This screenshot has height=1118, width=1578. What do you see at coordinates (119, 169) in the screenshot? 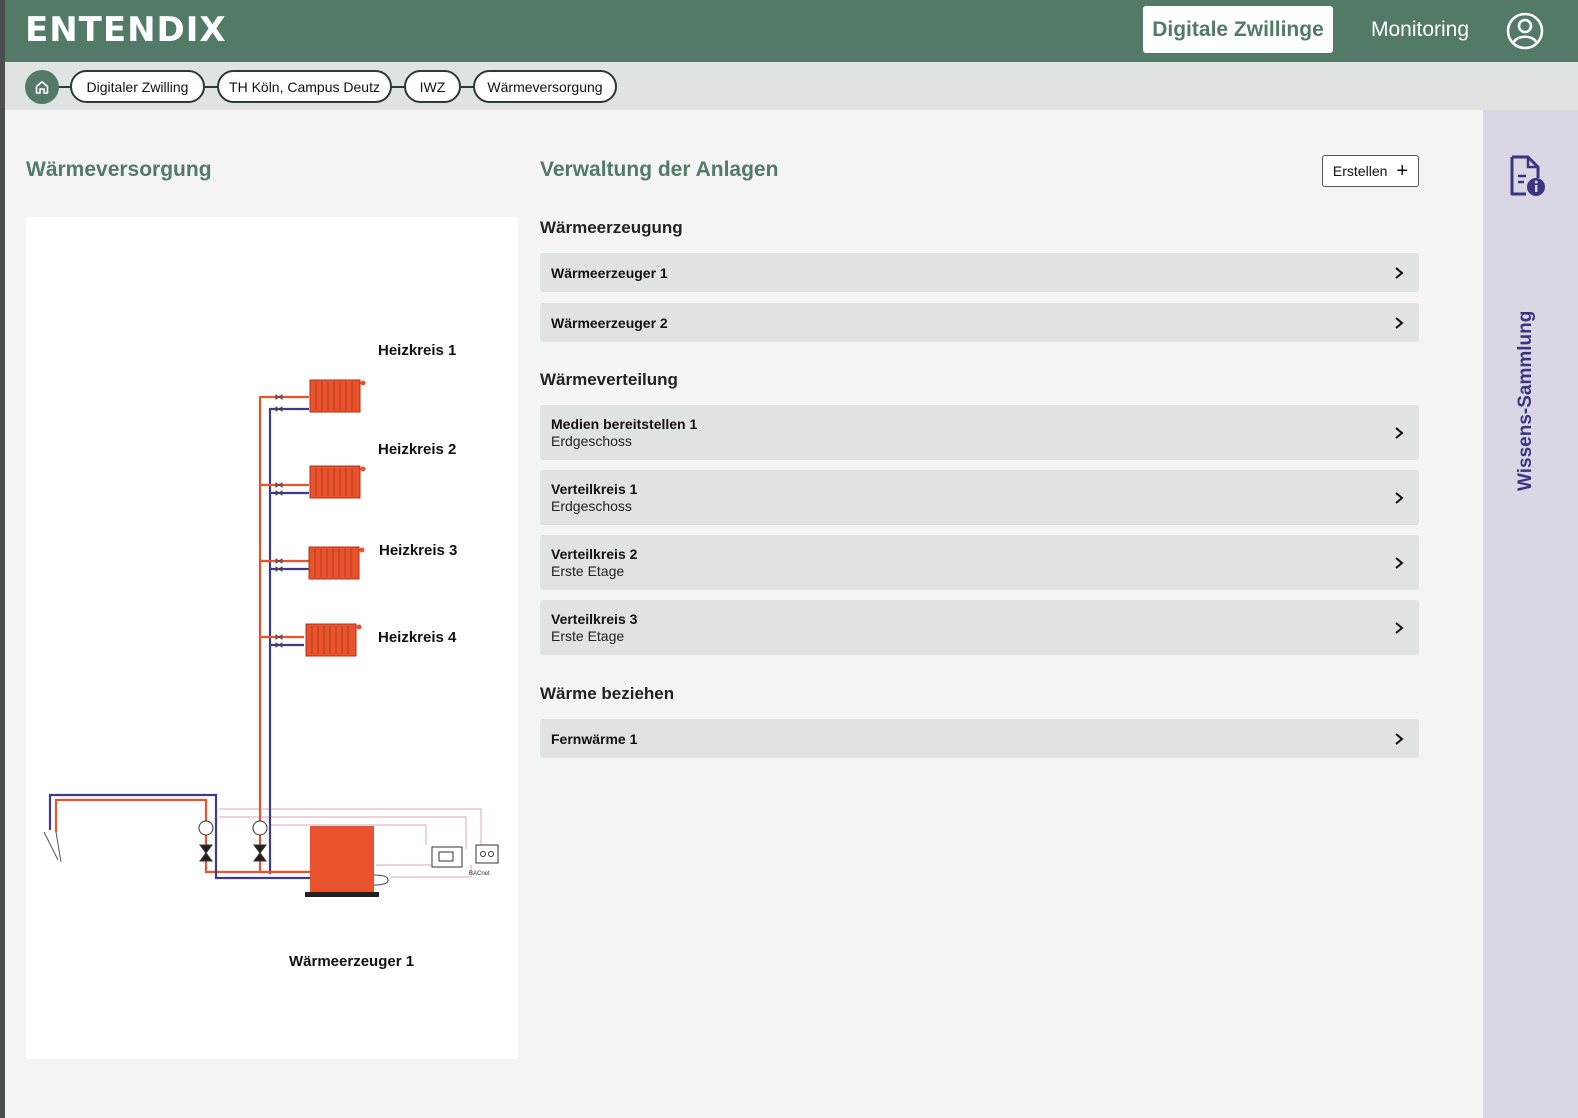
I see `page-title: Wärmeversorgung` at bounding box center [119, 169].